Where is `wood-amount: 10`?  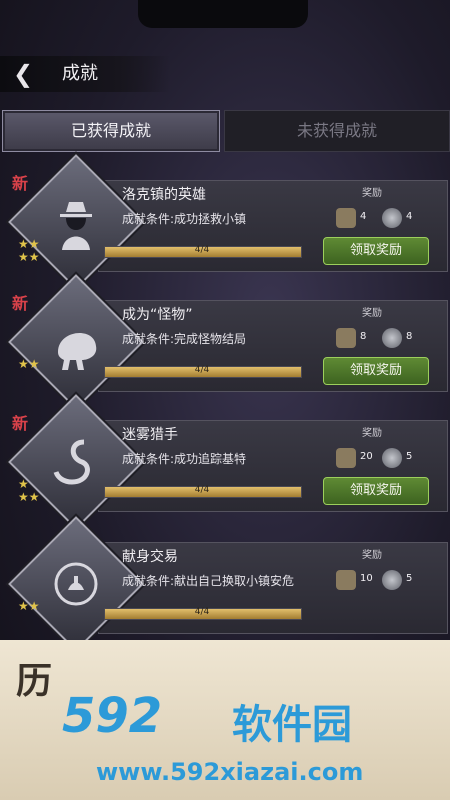 wood-amount: 10 is located at coordinates (366, 578).